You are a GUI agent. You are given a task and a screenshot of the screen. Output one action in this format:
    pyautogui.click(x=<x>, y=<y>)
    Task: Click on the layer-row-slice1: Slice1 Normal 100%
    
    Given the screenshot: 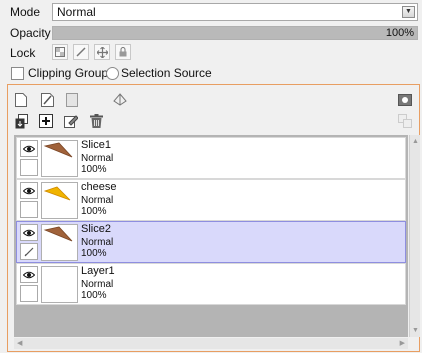 What is the action you would take?
    pyautogui.click(x=211, y=158)
    